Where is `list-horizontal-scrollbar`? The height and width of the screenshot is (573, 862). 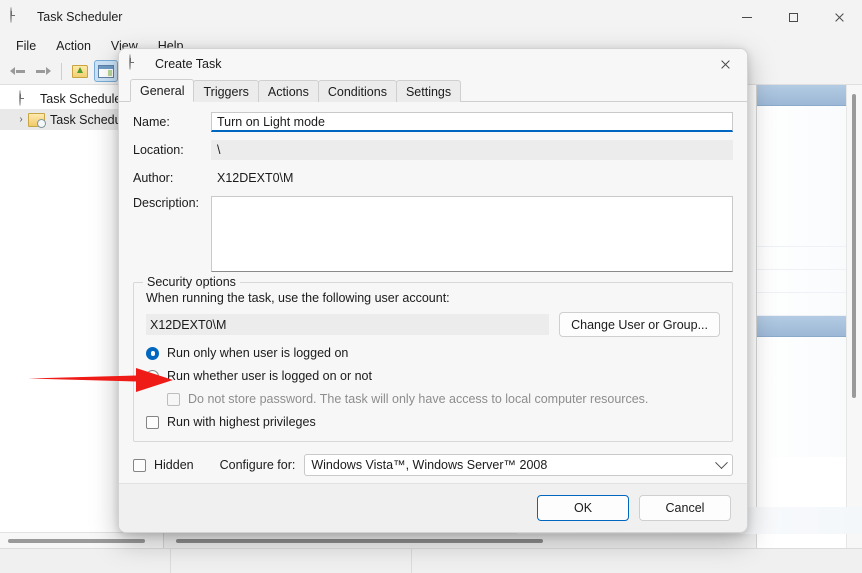 list-horizontal-scrollbar is located at coordinates (460, 540).